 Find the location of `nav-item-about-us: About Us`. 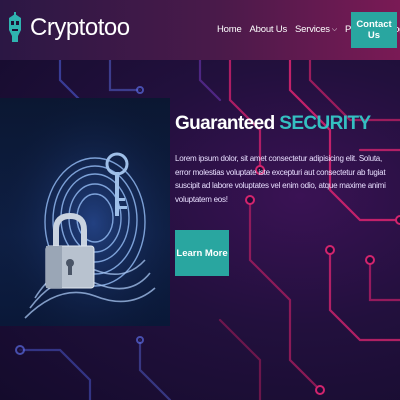

nav-item-about-us: About Us is located at coordinates (268, 29).